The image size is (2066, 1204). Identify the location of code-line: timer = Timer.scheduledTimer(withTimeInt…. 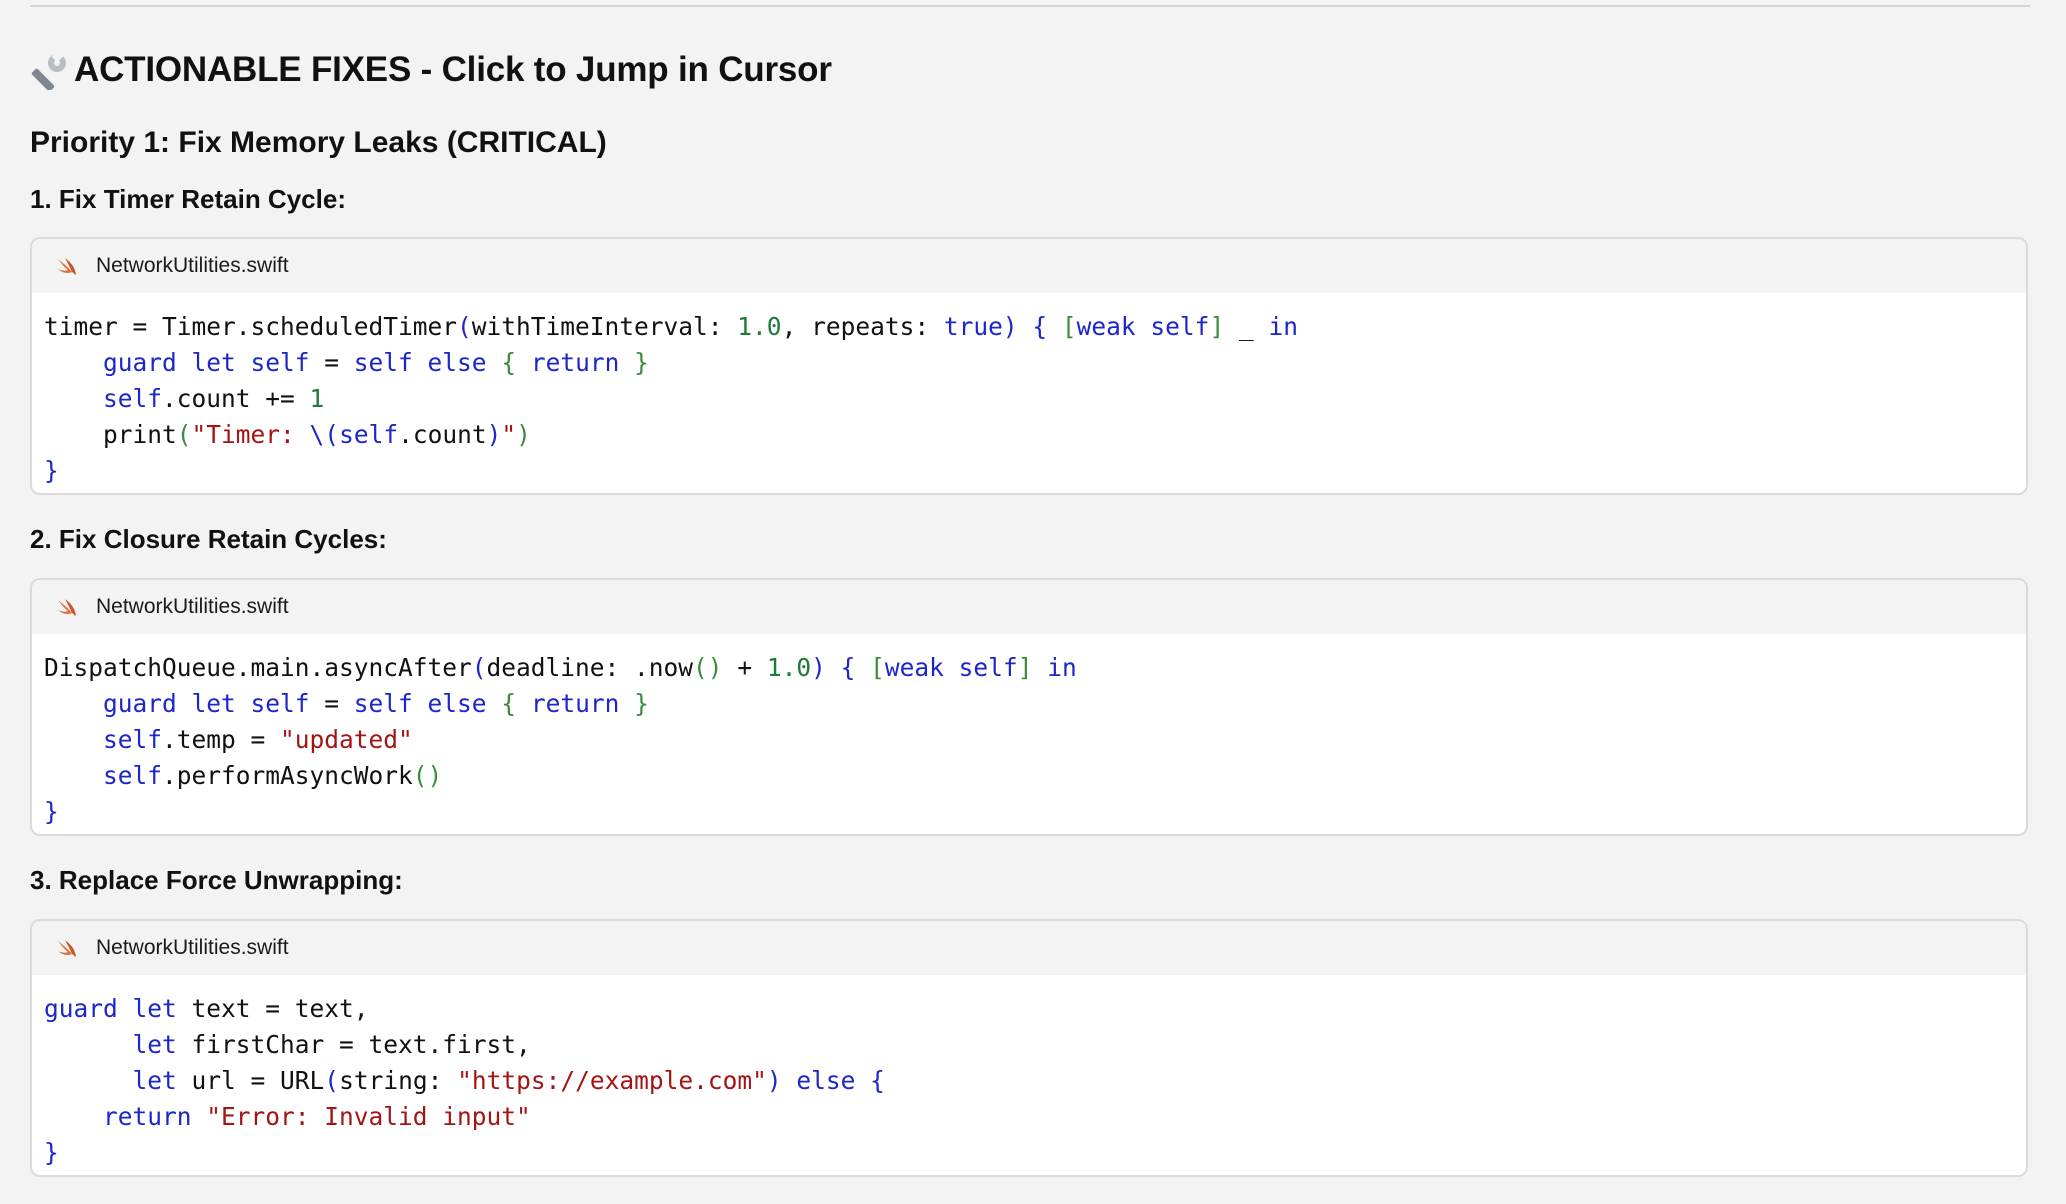
(671, 326).